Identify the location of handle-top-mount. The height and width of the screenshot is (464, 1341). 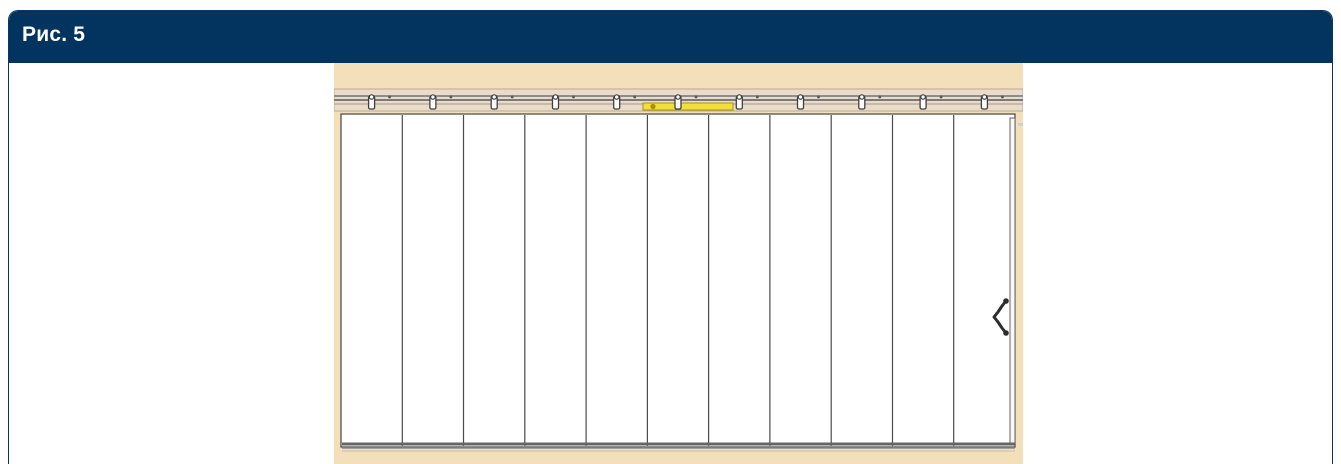
(1006, 301).